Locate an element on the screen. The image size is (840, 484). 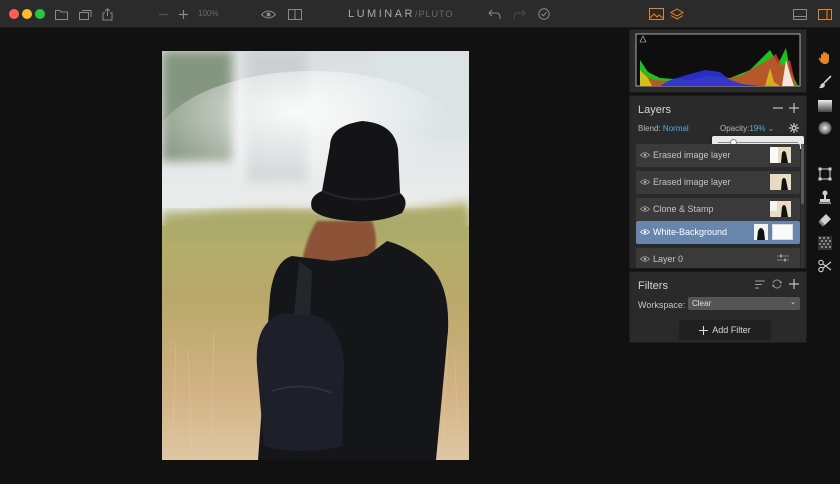
compare-icon is located at coordinates (294, 14).